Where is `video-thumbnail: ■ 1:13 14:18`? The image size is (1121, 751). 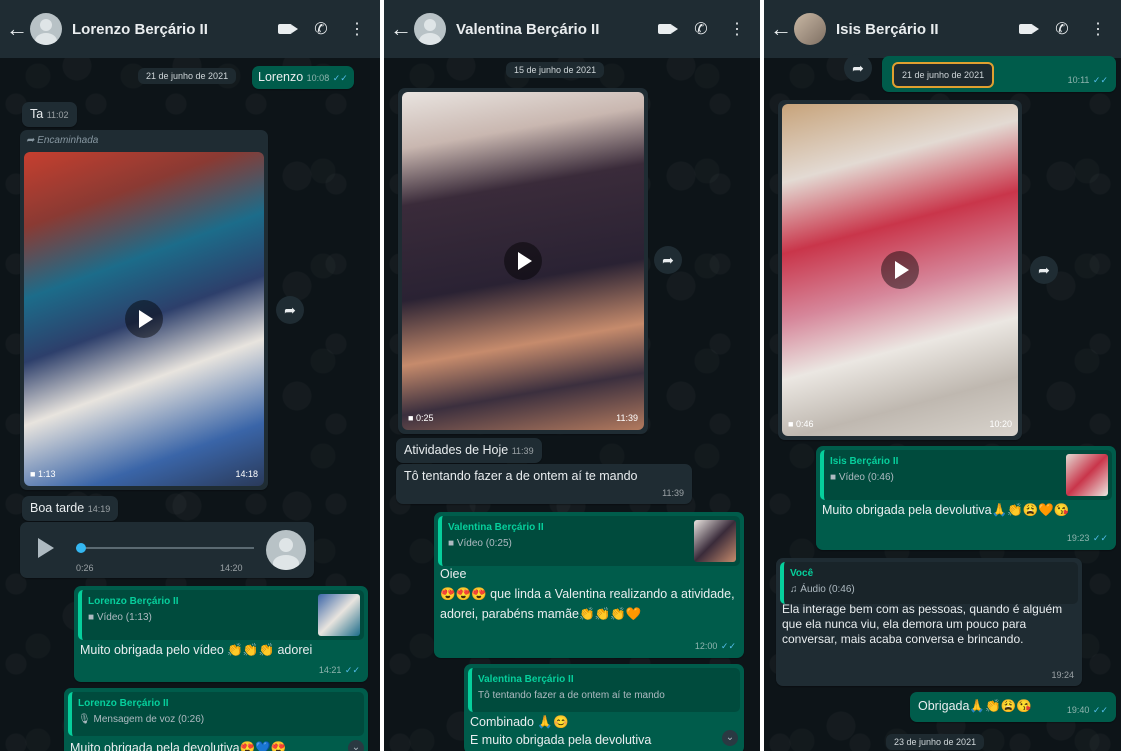 video-thumbnail: ■ 1:13 14:18 is located at coordinates (144, 319).